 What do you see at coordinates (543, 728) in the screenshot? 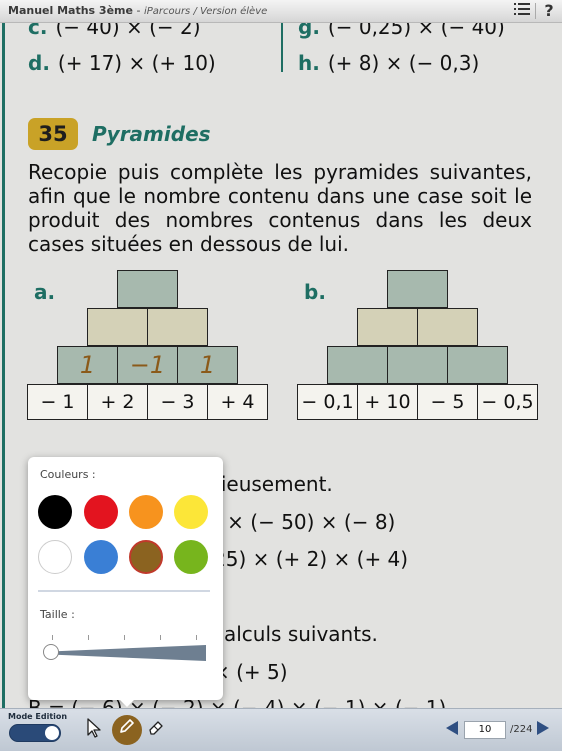
I see `next-page-icon` at bounding box center [543, 728].